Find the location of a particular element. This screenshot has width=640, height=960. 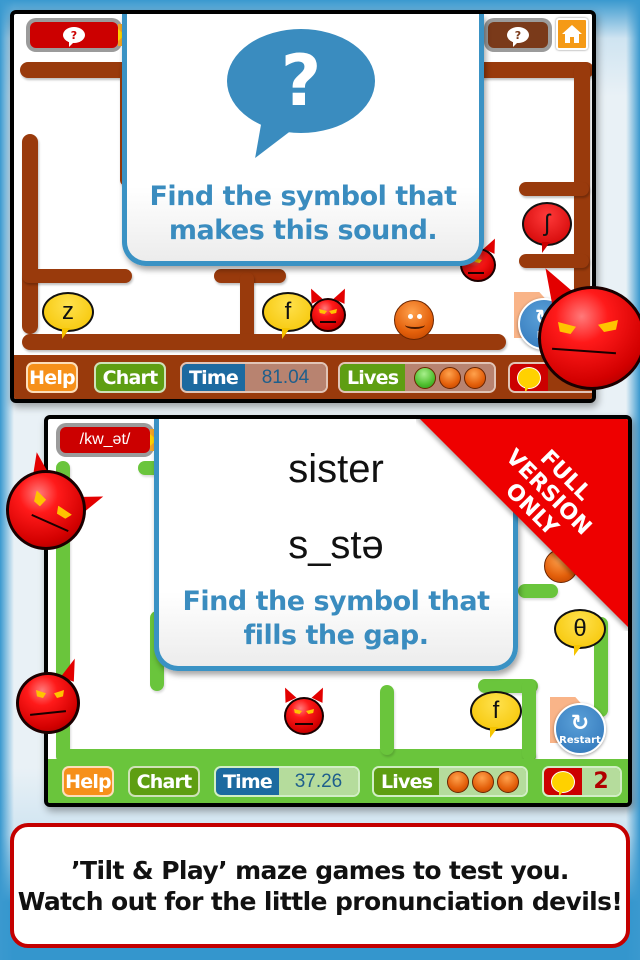

restart-icon: ↻ is located at coordinates (580, 723).